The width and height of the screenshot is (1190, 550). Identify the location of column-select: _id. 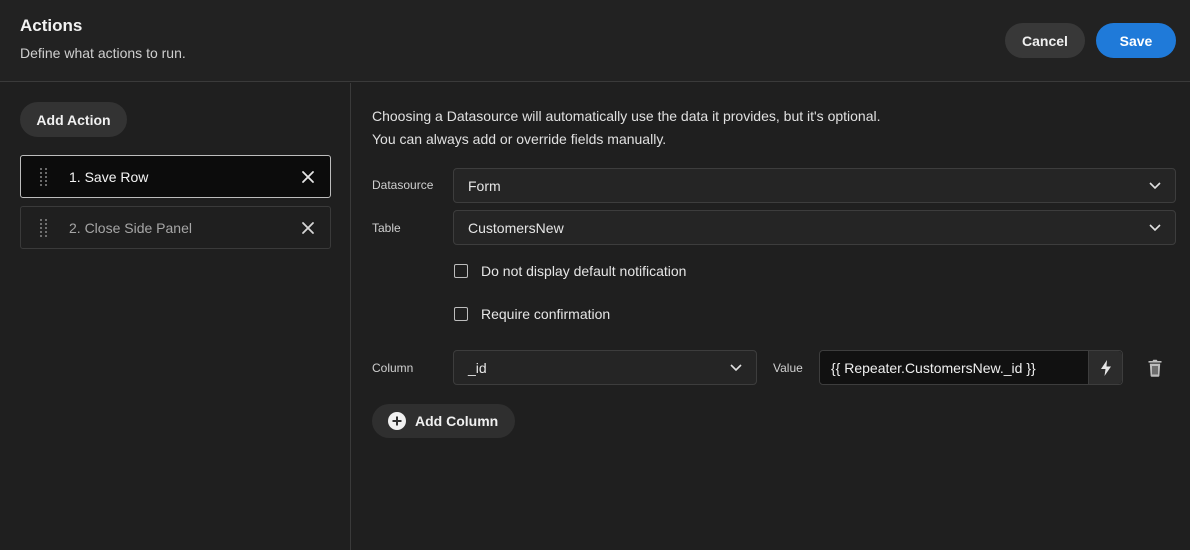
(605, 367).